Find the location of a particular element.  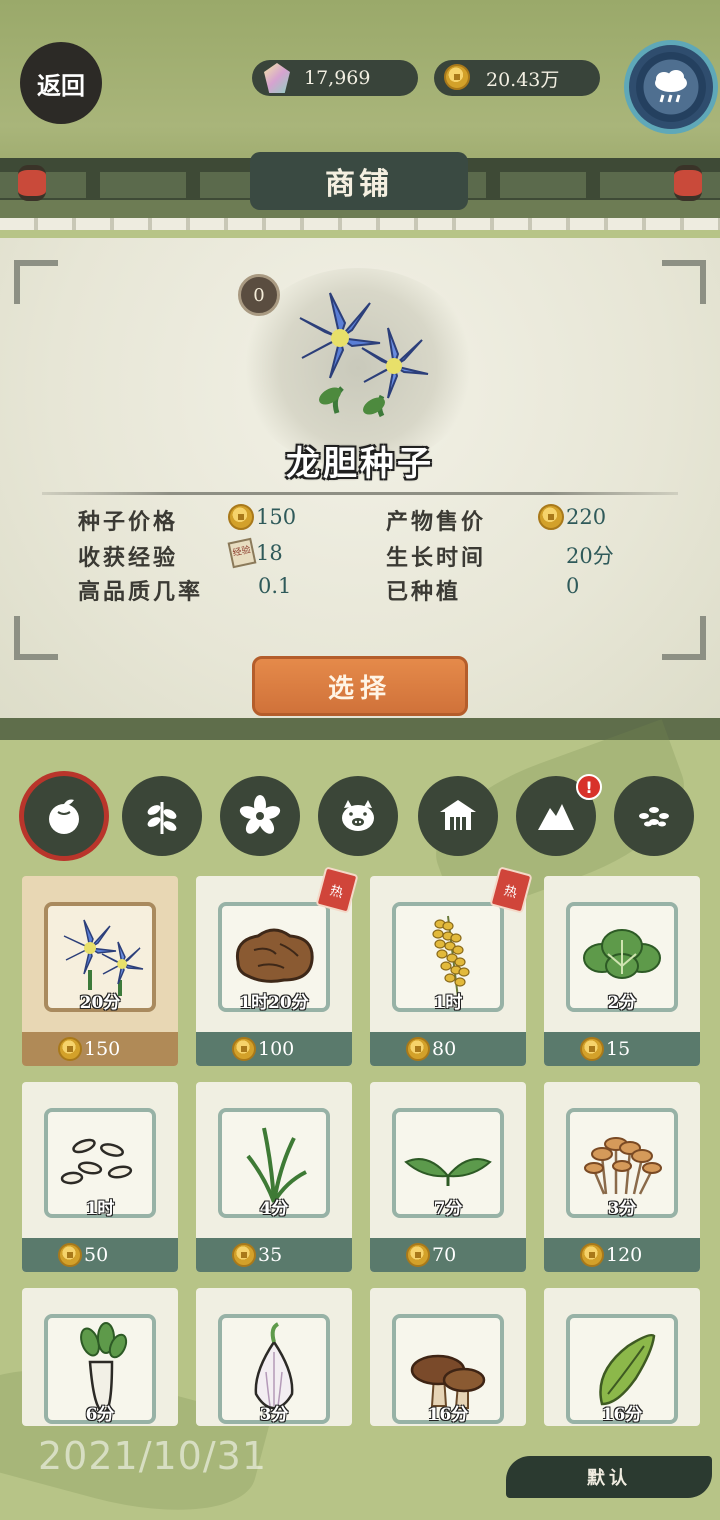

bok-choy-icon is located at coordinates (622, 954).